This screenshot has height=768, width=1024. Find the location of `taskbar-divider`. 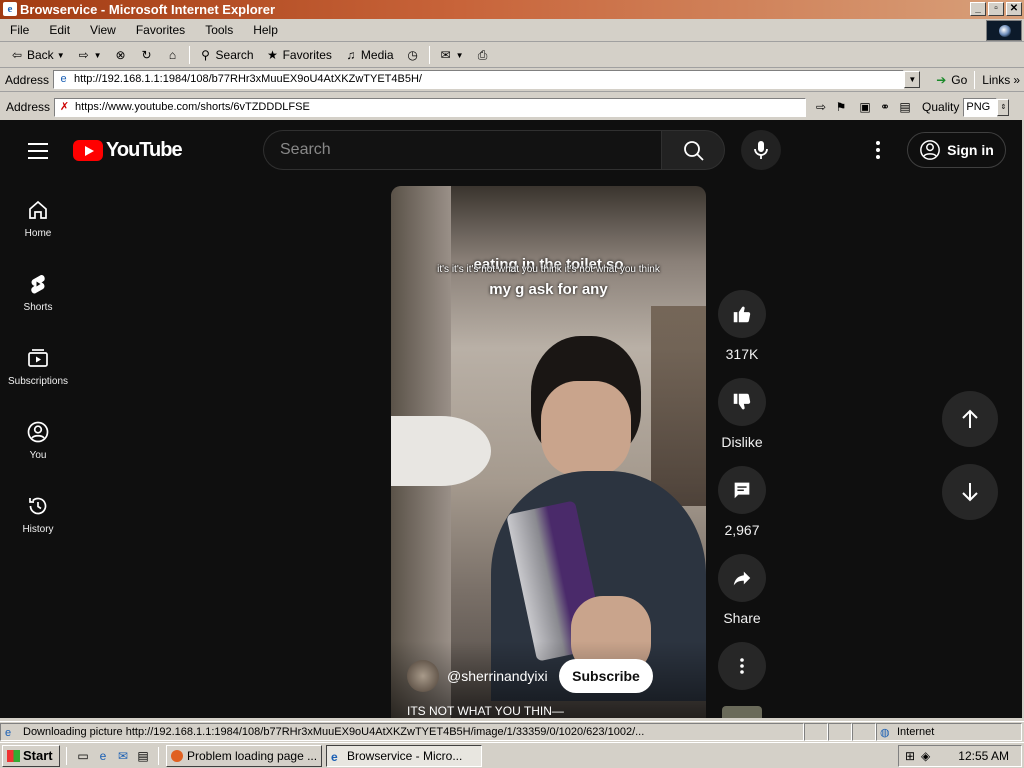

taskbar-divider is located at coordinates (158, 755).